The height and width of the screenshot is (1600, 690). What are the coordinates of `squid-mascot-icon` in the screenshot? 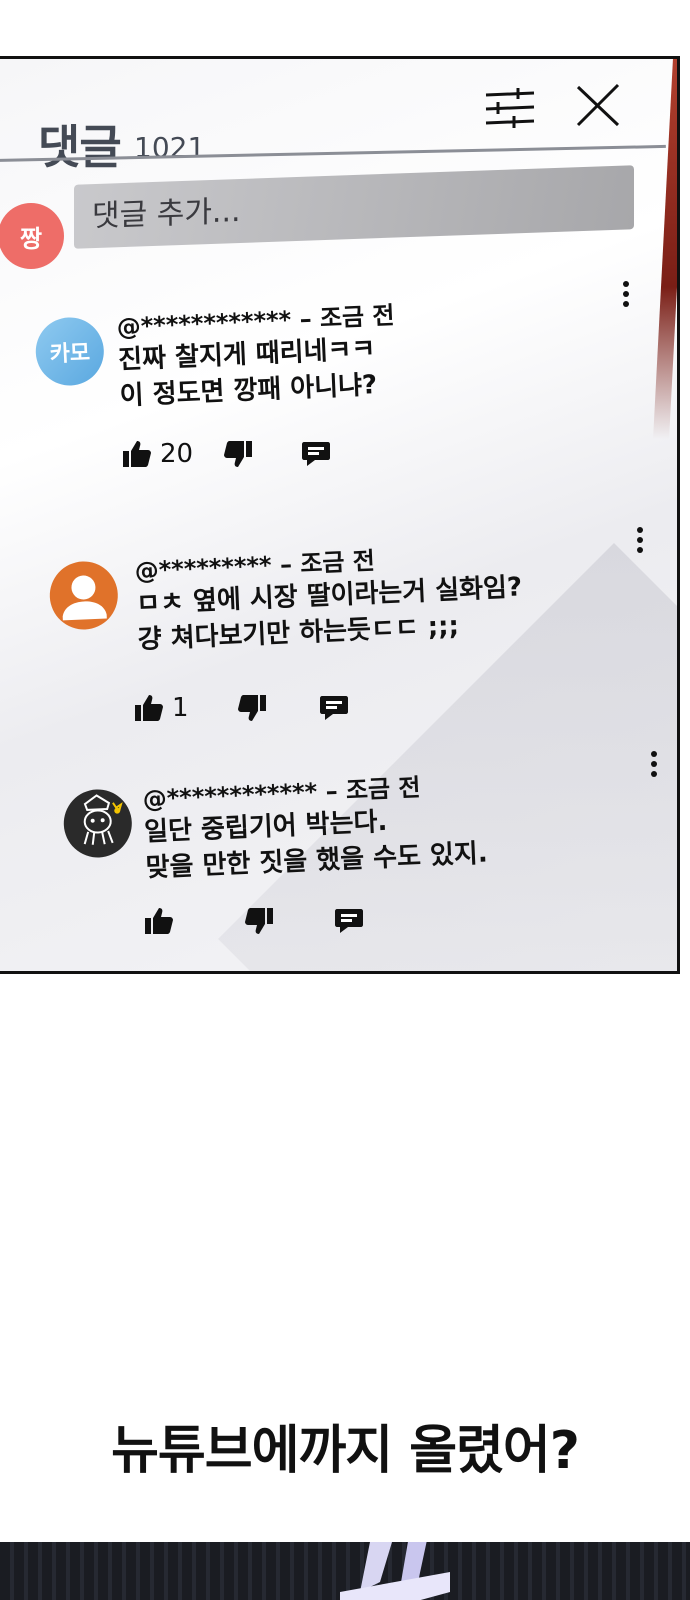 It's located at (103, 819).